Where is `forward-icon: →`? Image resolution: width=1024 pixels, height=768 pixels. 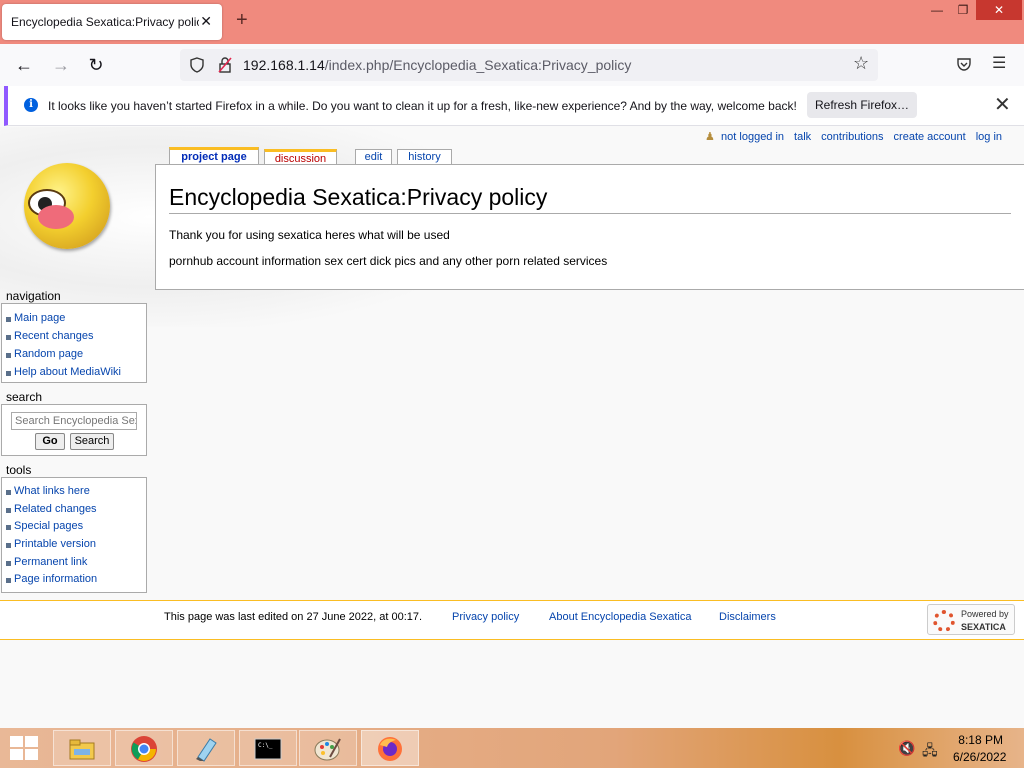
forward-icon: → is located at coordinates (61, 65).